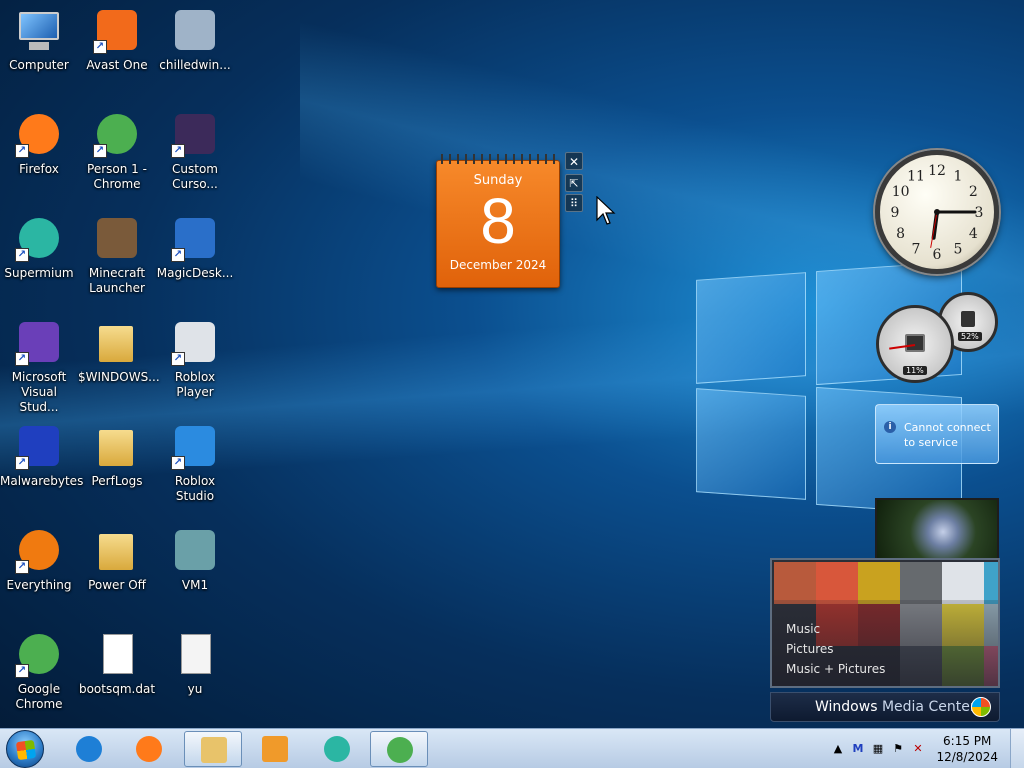  Describe the element at coordinates (195, 342) in the screenshot. I see `roblox-icon: ↗` at that location.